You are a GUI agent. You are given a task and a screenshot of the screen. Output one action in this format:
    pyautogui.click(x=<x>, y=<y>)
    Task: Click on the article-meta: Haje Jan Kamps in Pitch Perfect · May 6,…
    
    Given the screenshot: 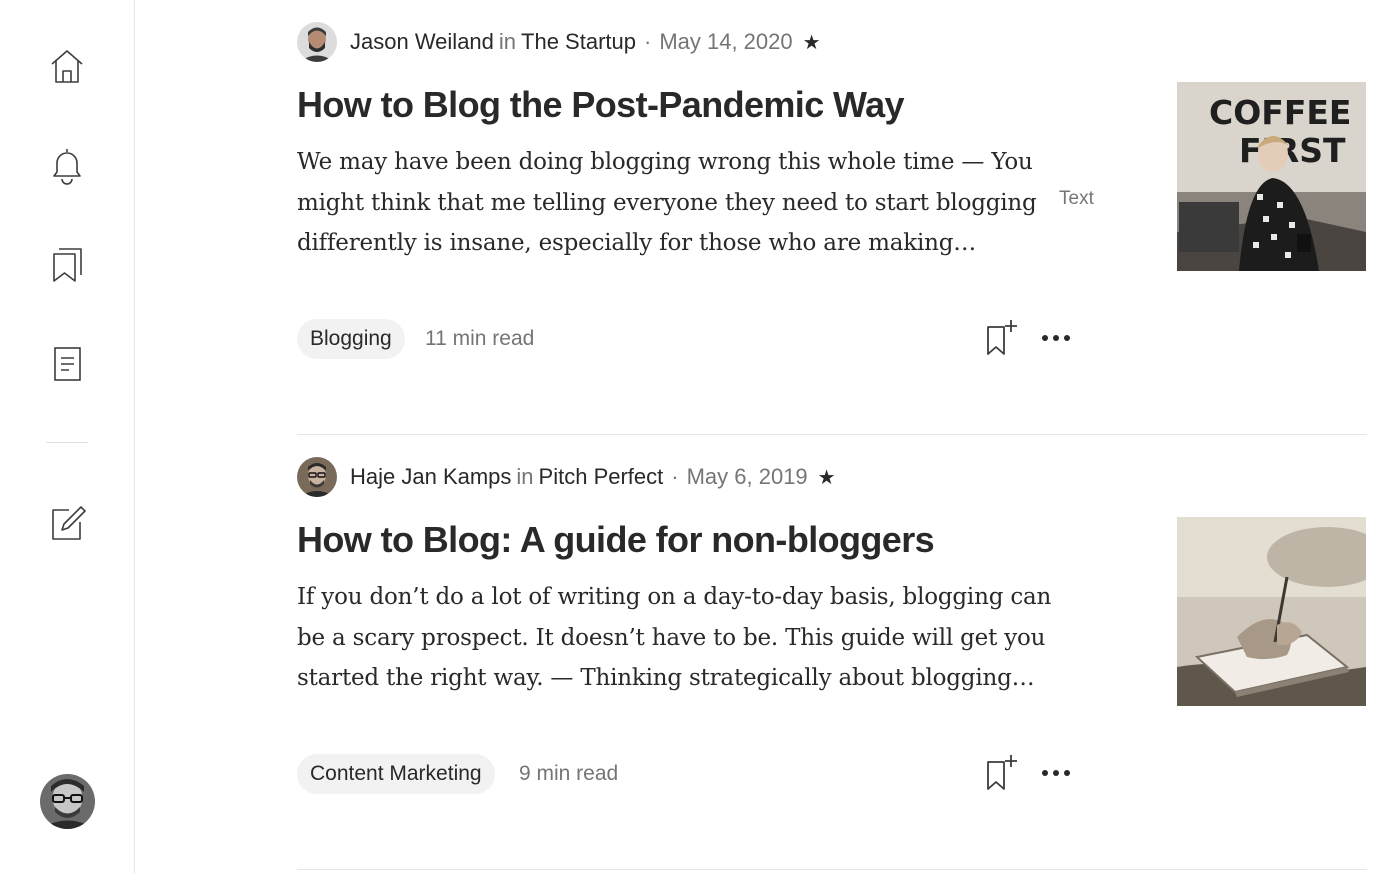 What is the action you would take?
    pyautogui.click(x=566, y=477)
    